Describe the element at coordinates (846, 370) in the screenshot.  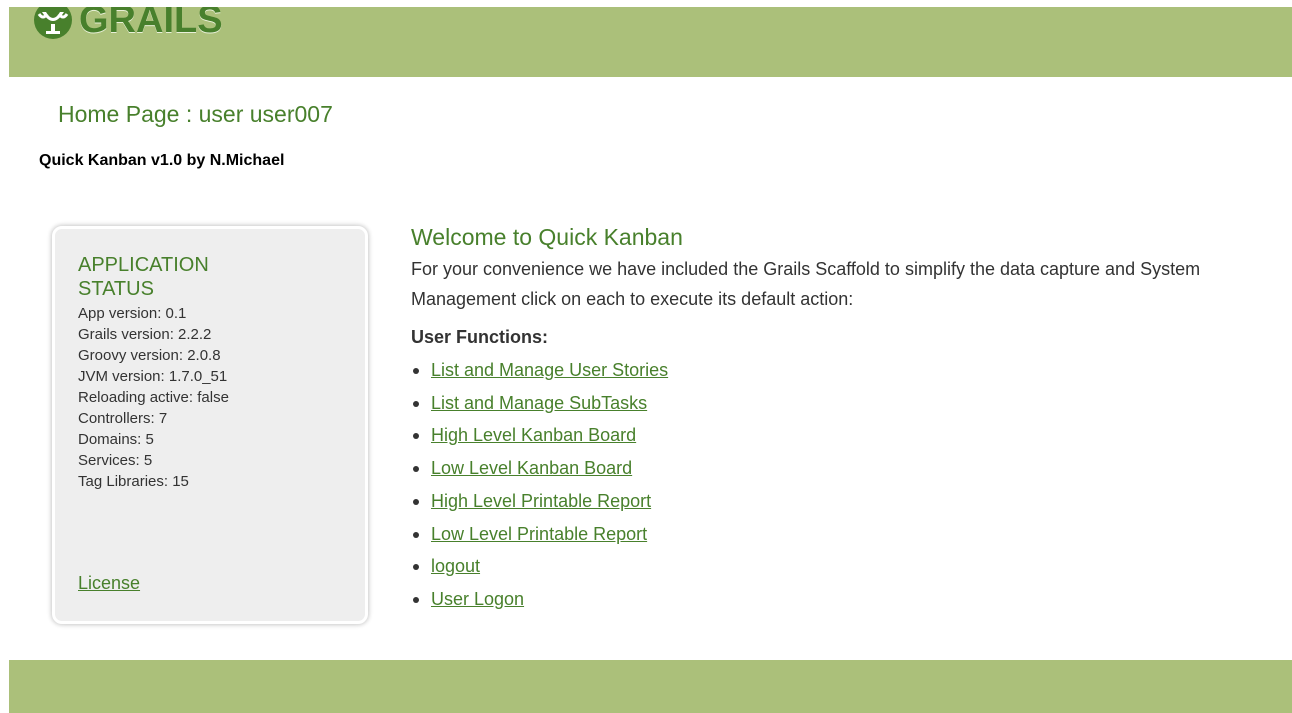
I see `list-item: List and Manage User Stories` at that location.